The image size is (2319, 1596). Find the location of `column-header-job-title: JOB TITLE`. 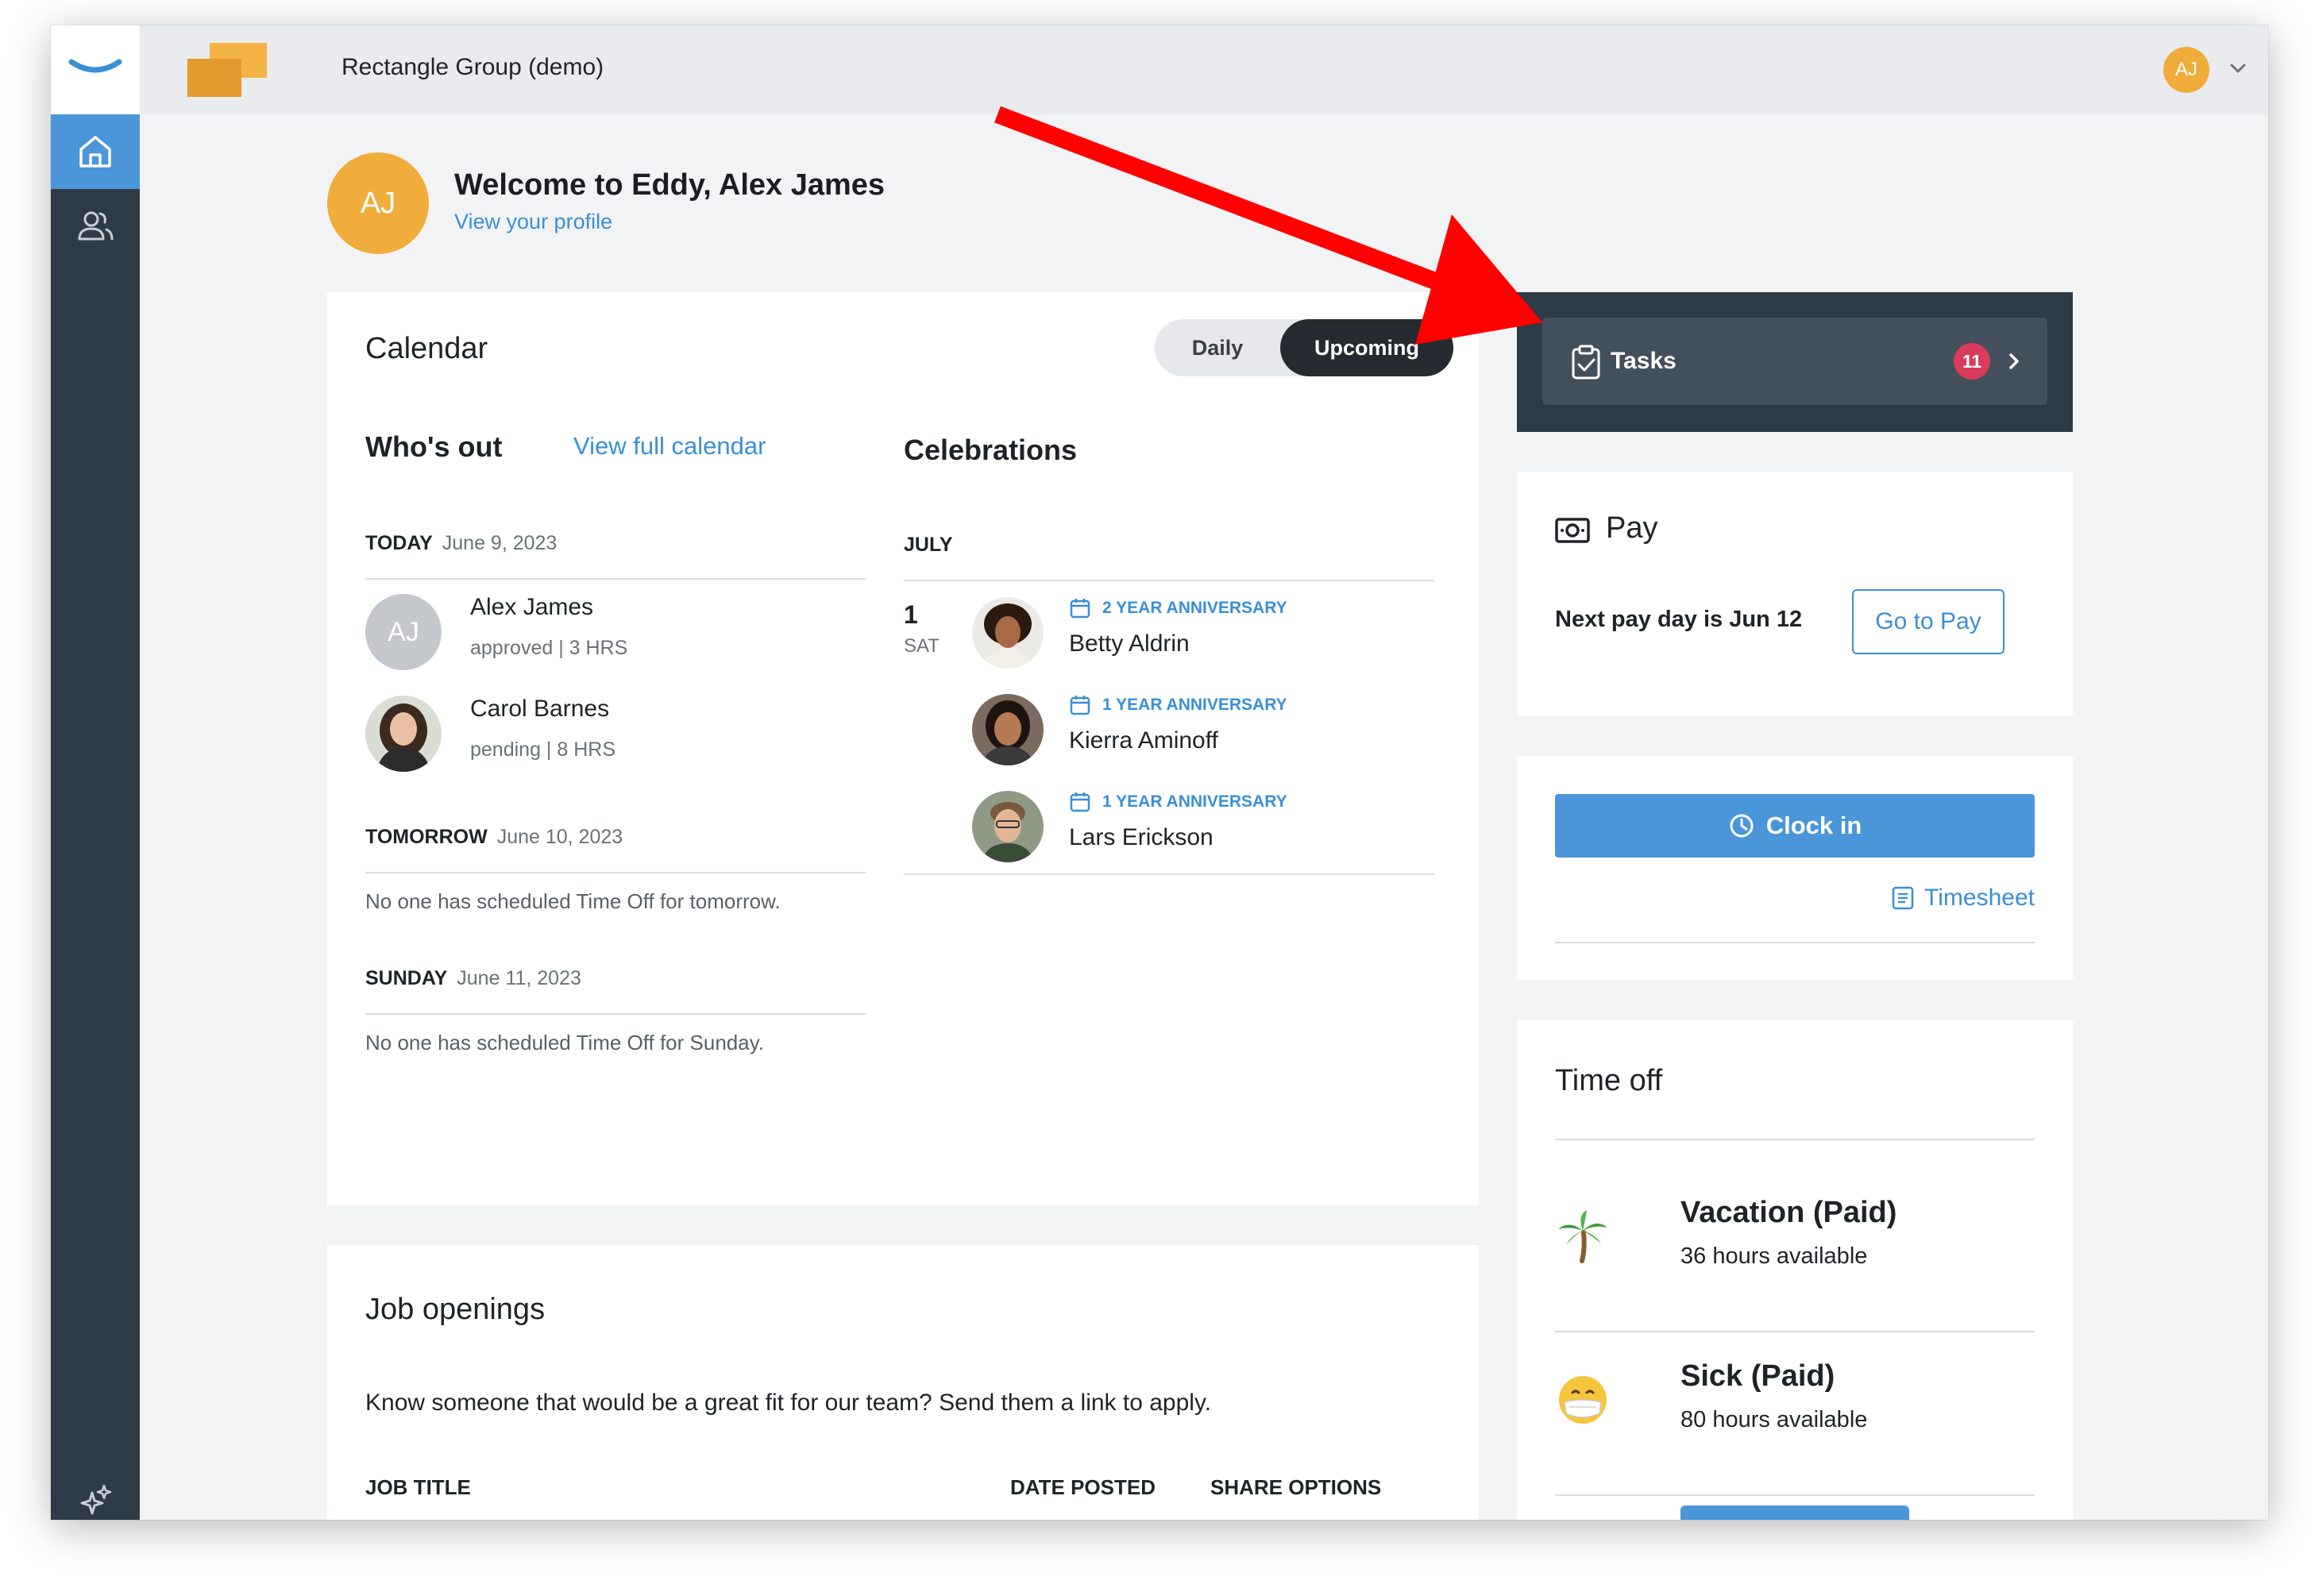

column-header-job-title: JOB TITLE is located at coordinates (418, 1487).